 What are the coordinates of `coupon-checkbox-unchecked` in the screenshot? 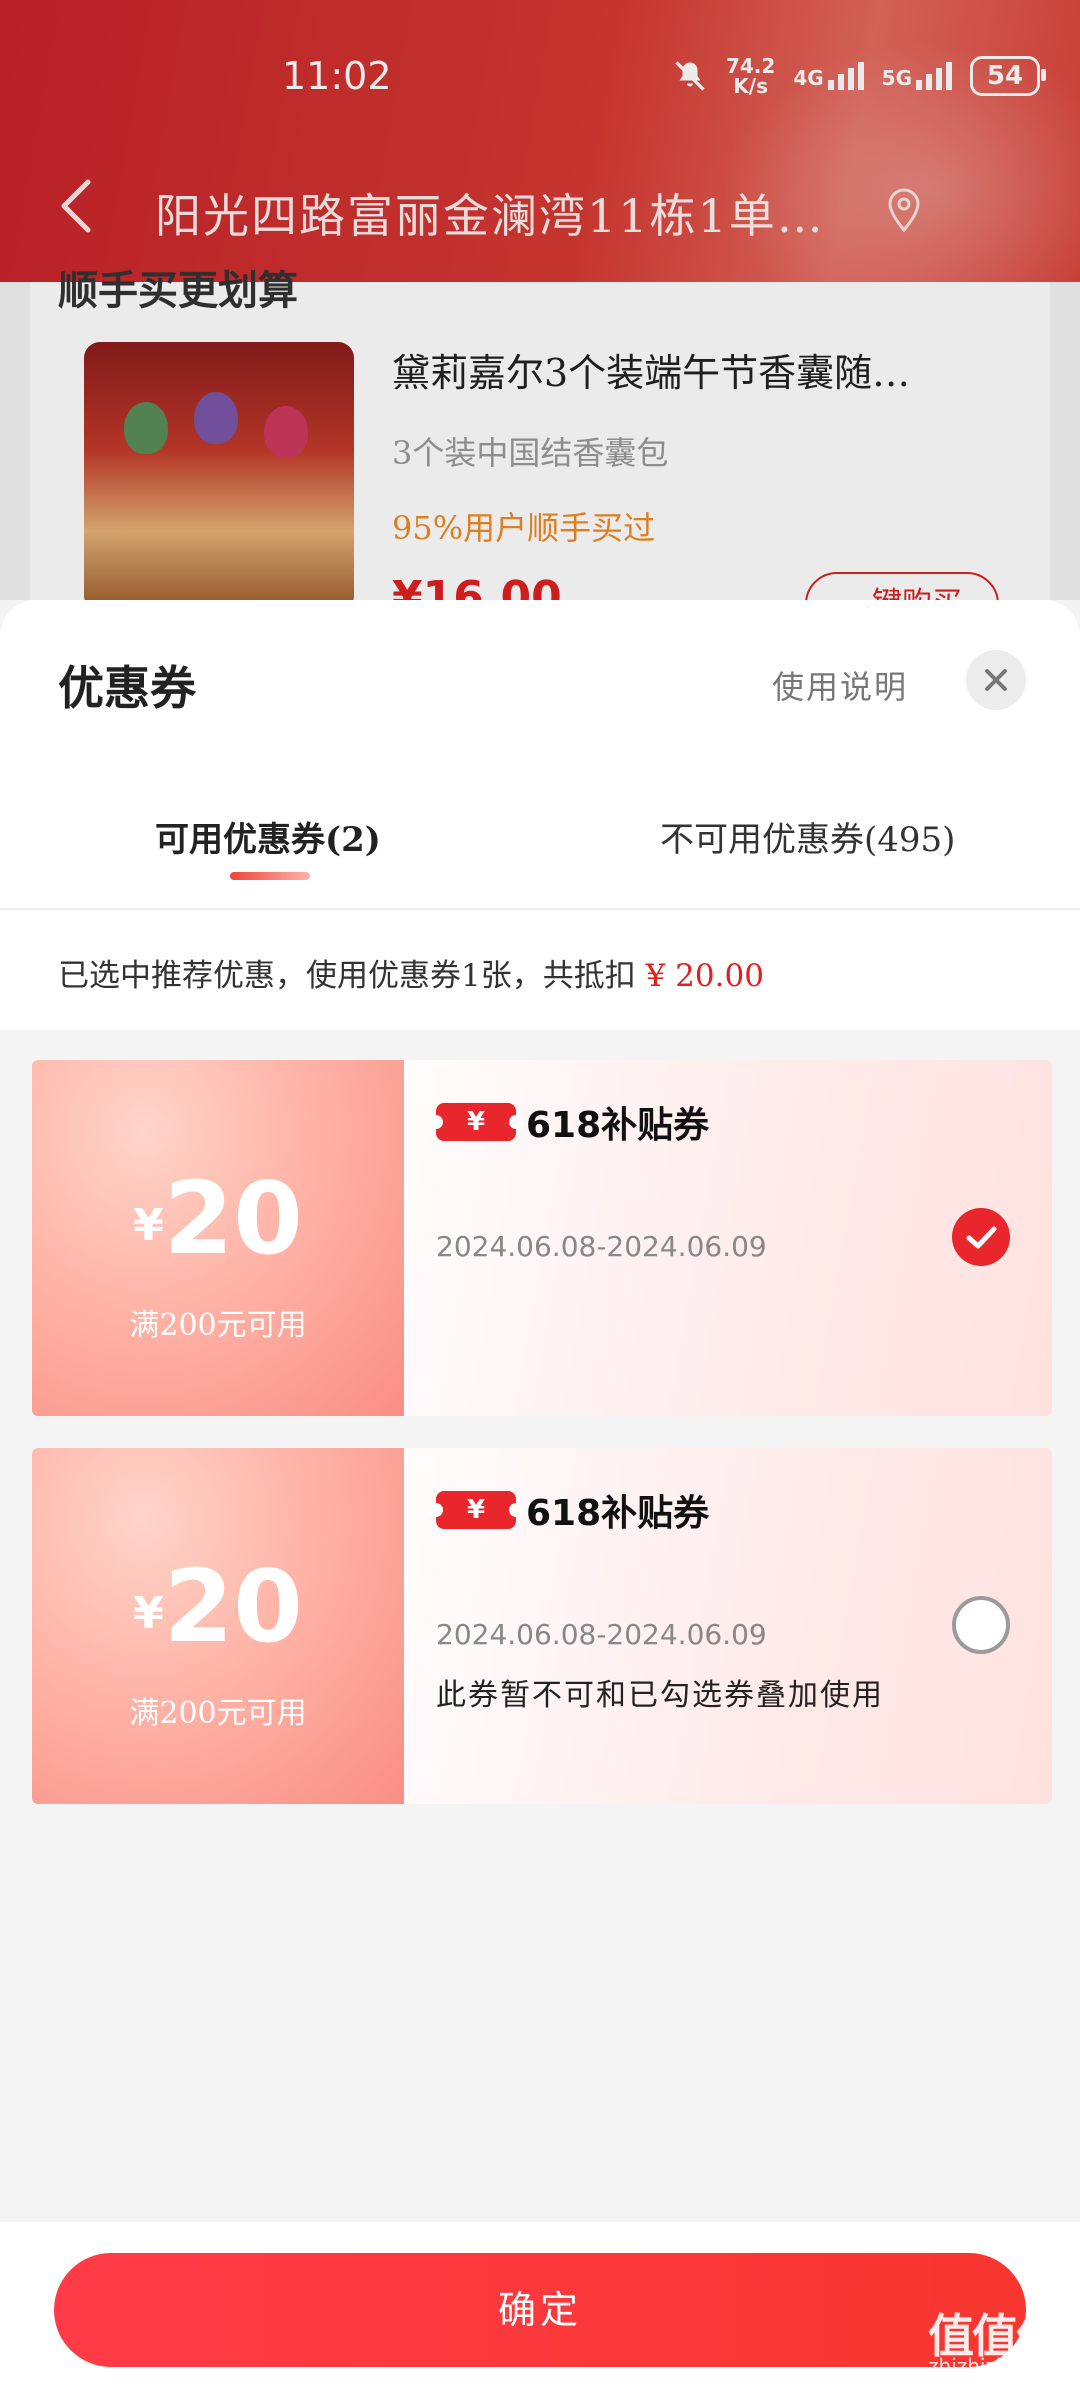 It's located at (981, 1625).